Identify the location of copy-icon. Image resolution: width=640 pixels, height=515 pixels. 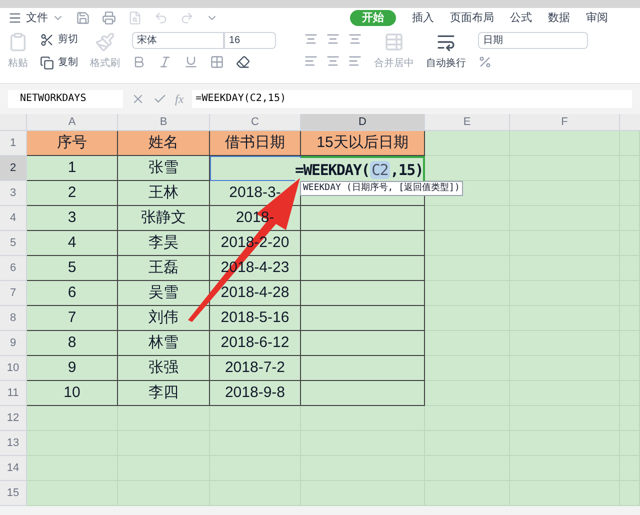
(47, 63).